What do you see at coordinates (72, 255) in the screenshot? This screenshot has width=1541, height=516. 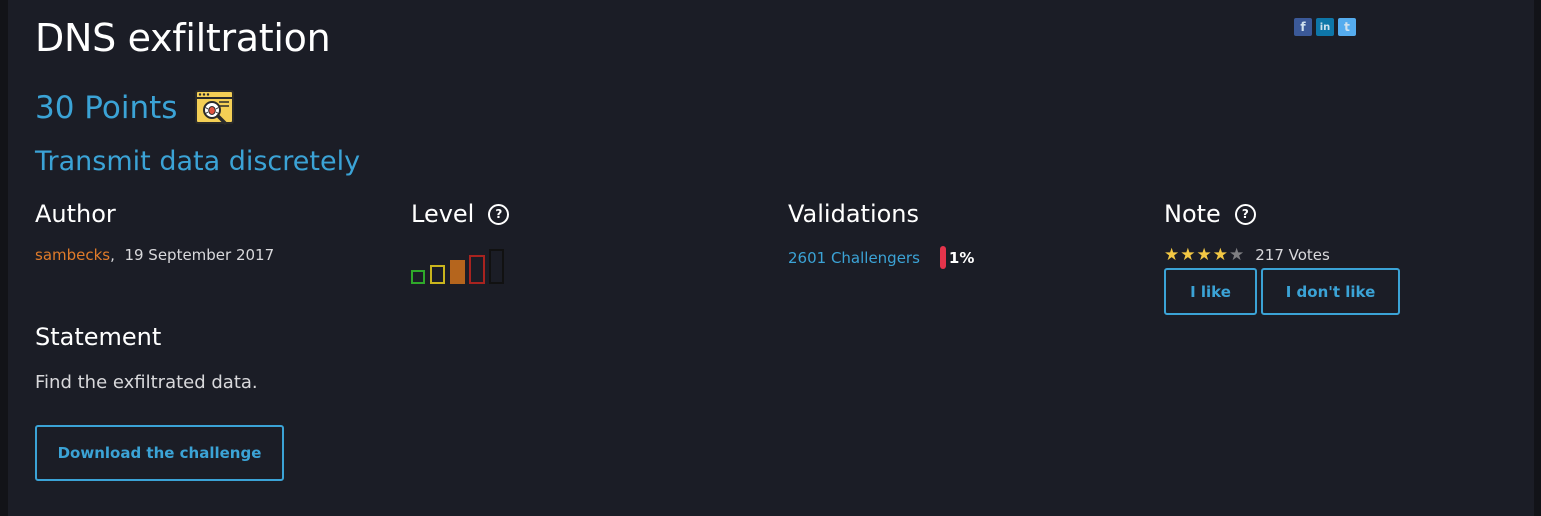 I see `author-name-link: sambecks` at bounding box center [72, 255].